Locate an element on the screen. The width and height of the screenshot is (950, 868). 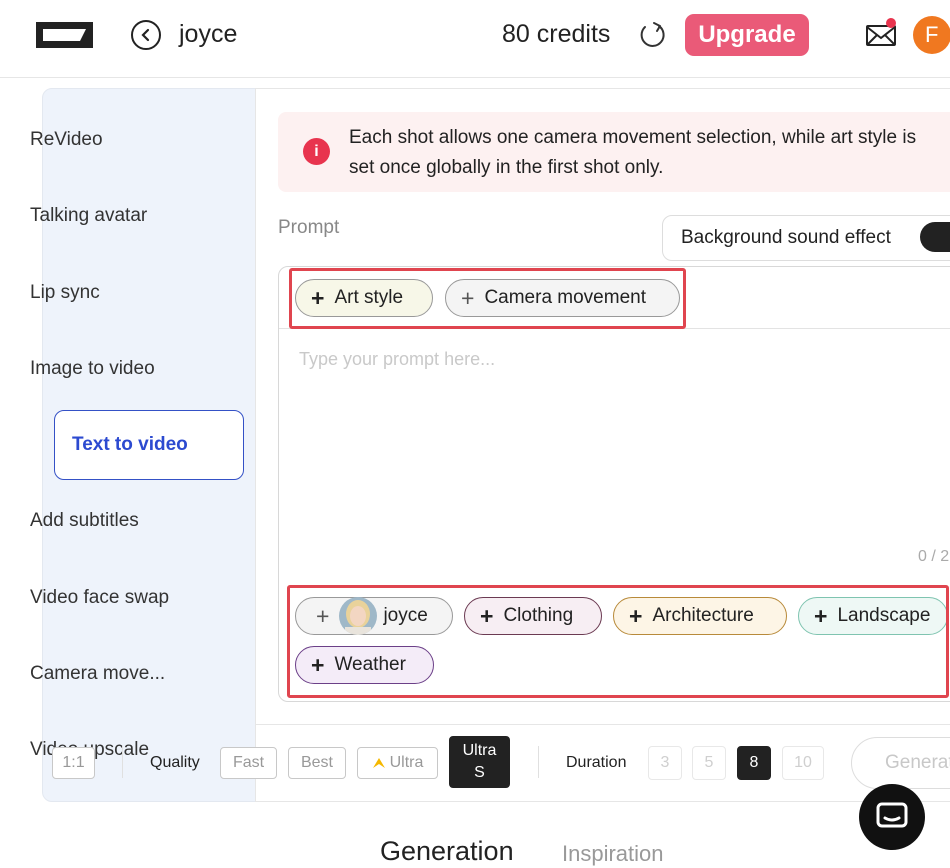
logo-icon is located at coordinates (64, 35).